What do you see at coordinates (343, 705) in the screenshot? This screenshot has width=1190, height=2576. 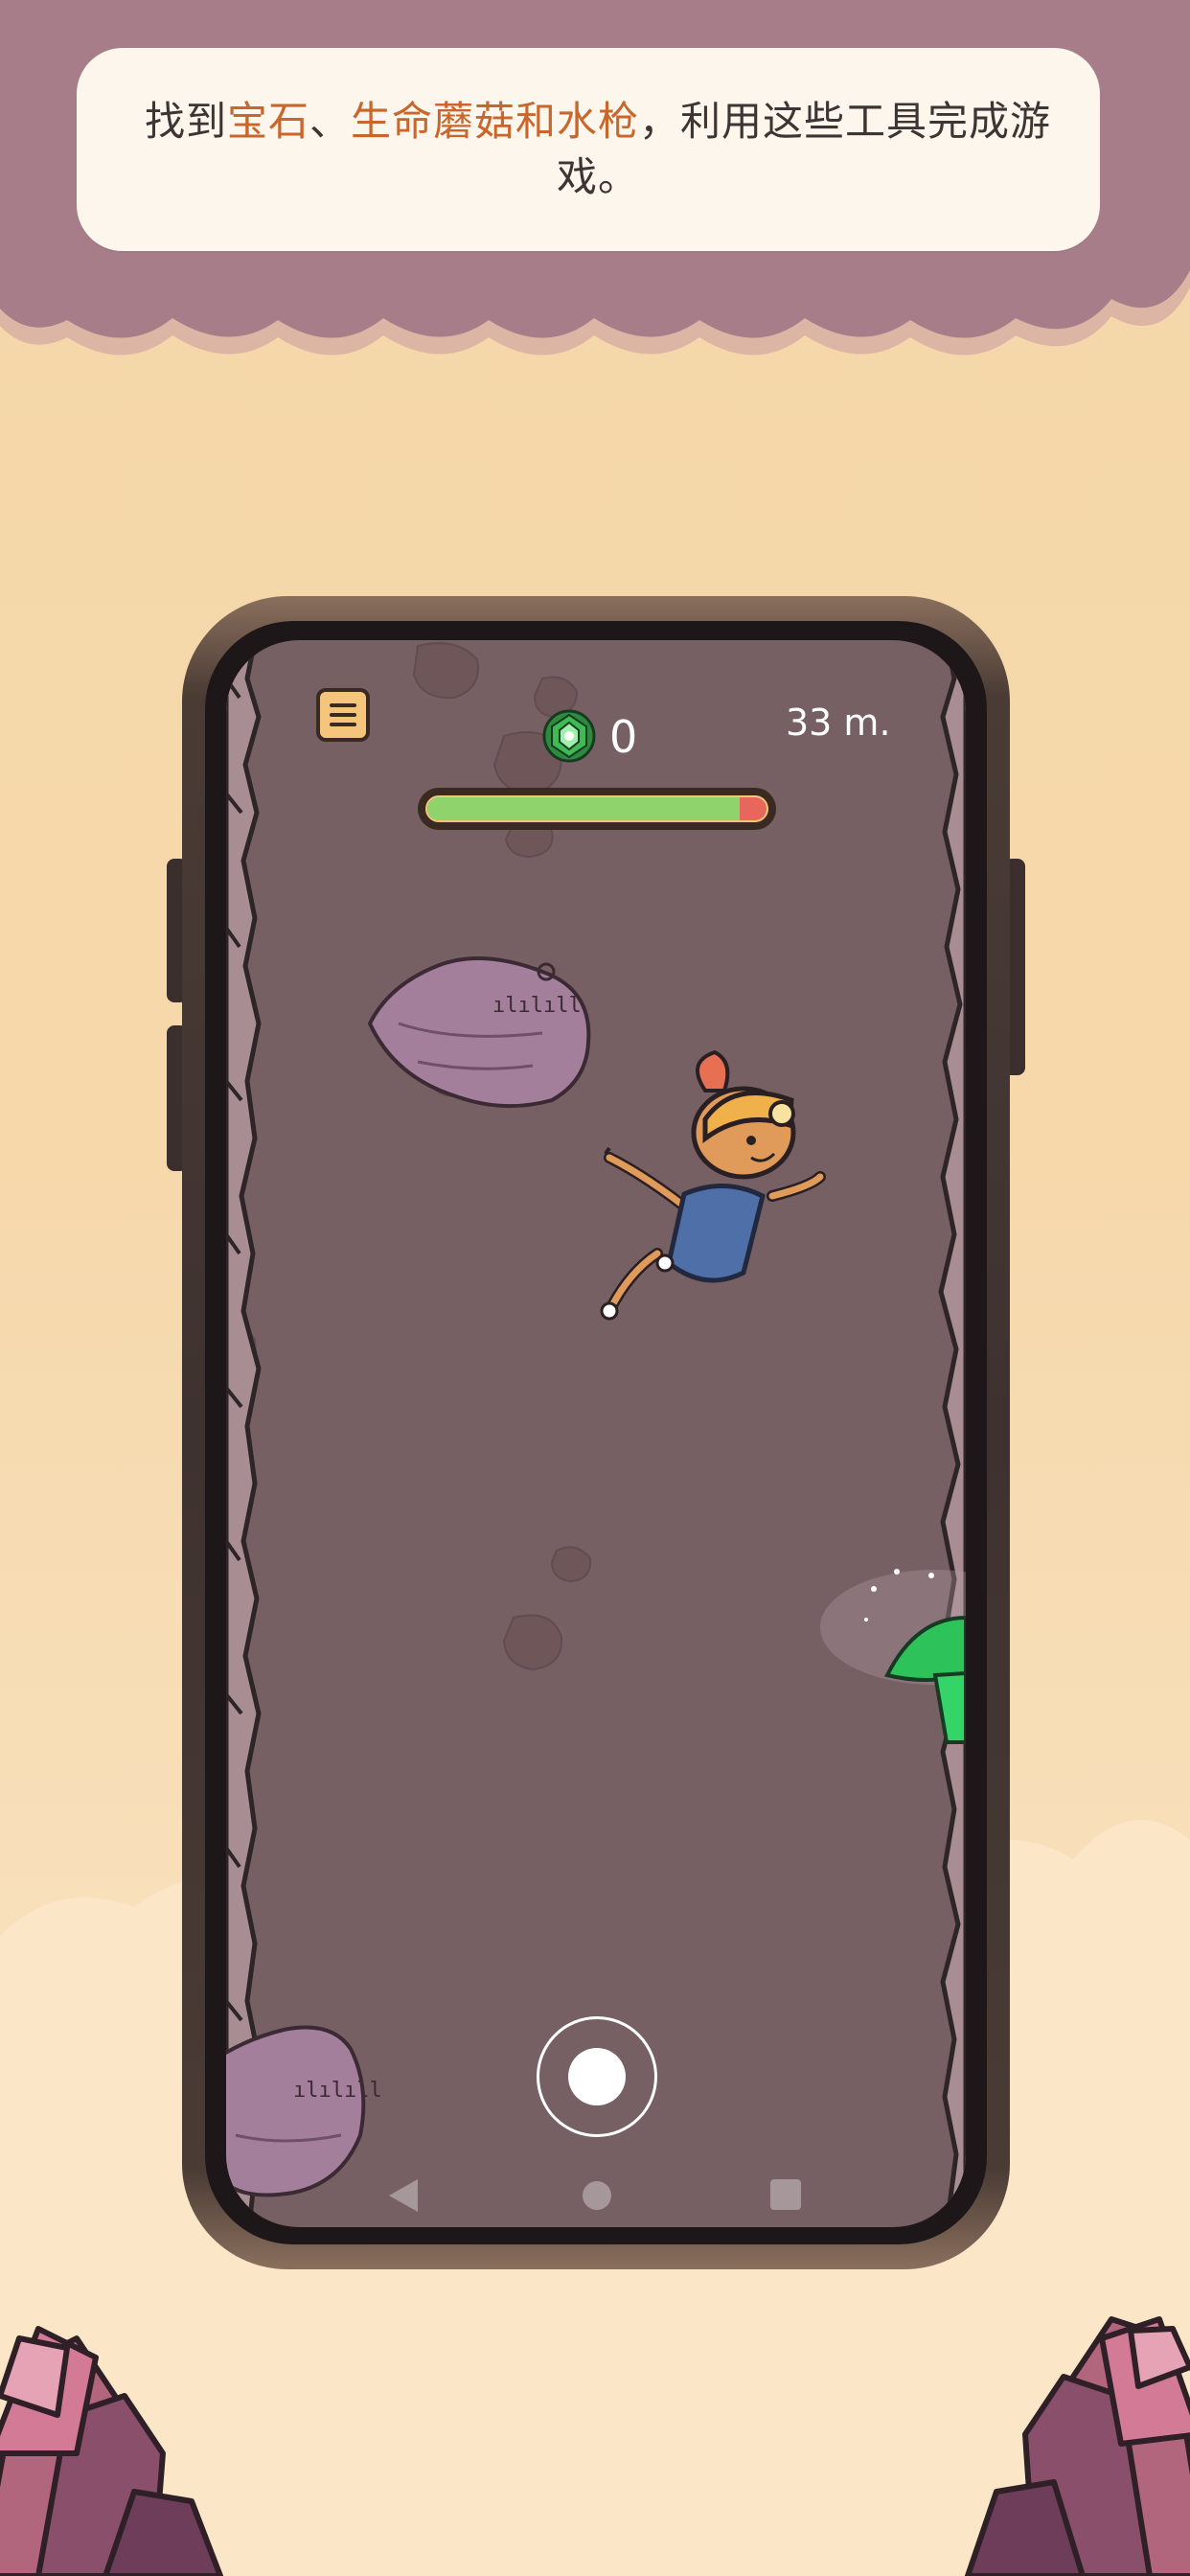 I see `hamburger-menu-icon` at bounding box center [343, 705].